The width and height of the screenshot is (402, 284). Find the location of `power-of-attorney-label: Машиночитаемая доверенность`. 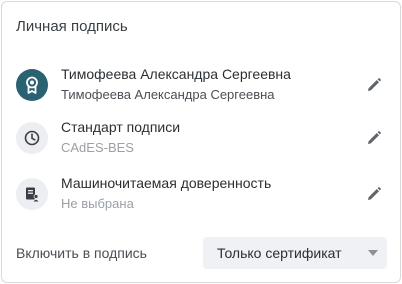

power-of-attorney-label: Машиночитаемая доверенность is located at coordinates (166, 183).